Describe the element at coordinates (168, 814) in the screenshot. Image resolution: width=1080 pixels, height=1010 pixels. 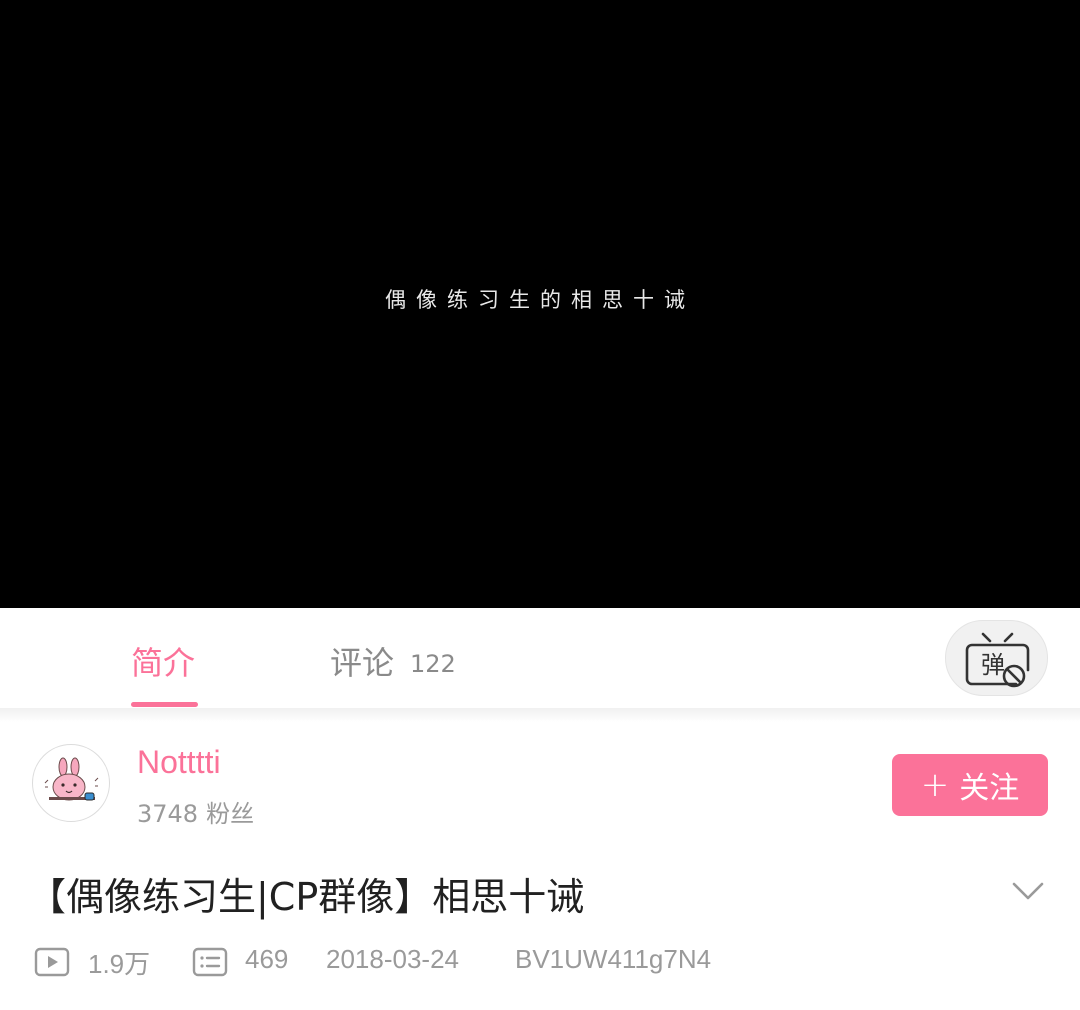
I see `fans-count: 3748` at that location.